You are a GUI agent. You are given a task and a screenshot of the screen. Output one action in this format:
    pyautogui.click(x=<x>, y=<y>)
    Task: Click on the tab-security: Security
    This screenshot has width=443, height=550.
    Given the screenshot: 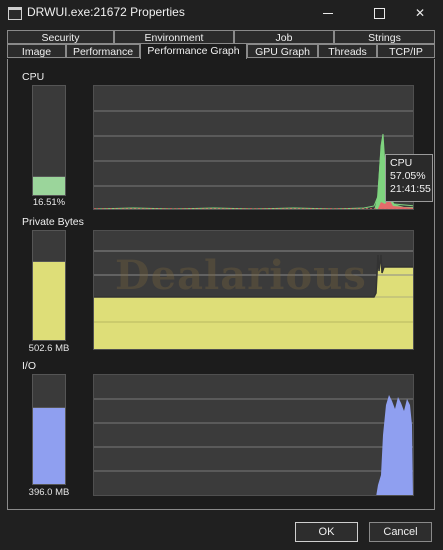 What is the action you would take?
    pyautogui.click(x=60, y=37)
    